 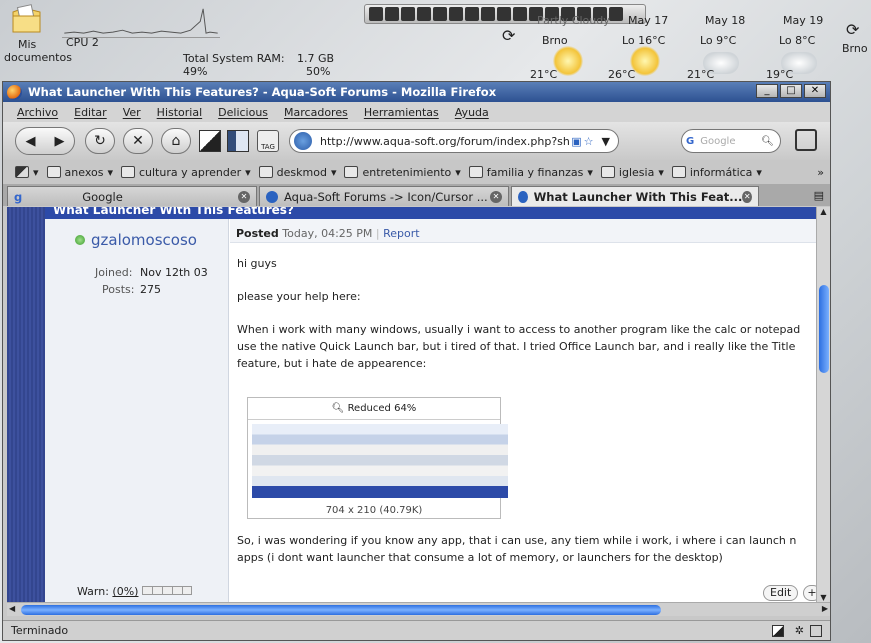 What do you see at coordinates (268, 141) in the screenshot?
I see `tag-button: TAG` at bounding box center [268, 141].